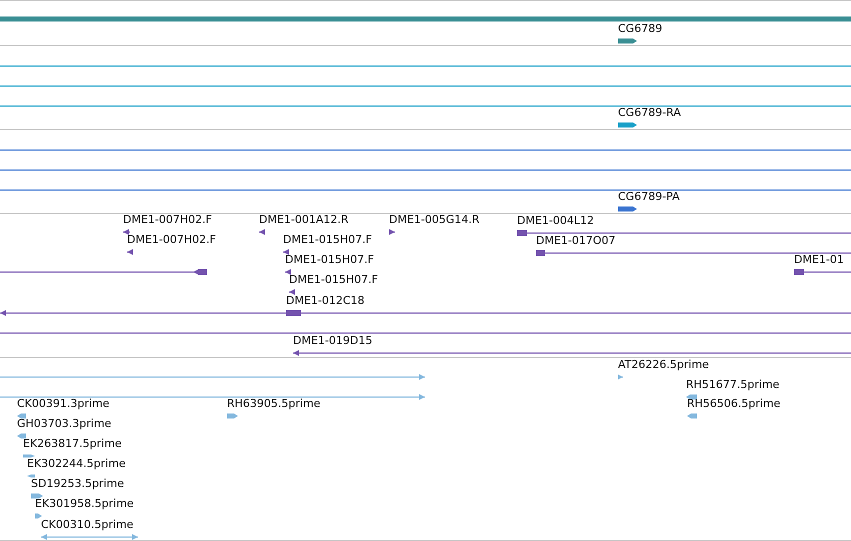 The width and height of the screenshot is (851, 541). I want to click on feature-label: CK00310.5prime, so click(87, 525).